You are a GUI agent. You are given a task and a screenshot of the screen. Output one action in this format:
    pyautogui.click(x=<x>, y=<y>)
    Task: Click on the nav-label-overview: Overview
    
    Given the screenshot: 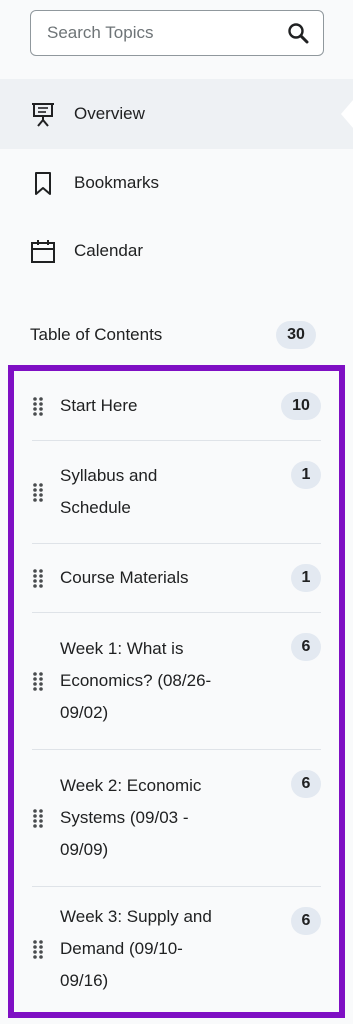 What is the action you would take?
    pyautogui.click(x=109, y=113)
    